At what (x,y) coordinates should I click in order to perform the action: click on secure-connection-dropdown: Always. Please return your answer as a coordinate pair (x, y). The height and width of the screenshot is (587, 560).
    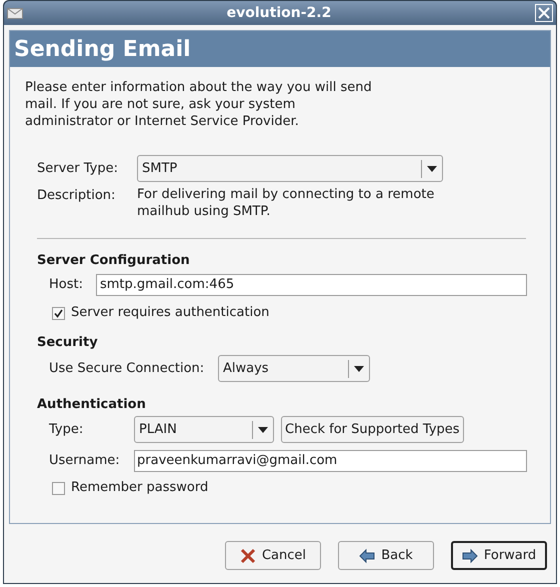
    Looking at the image, I should click on (294, 368).